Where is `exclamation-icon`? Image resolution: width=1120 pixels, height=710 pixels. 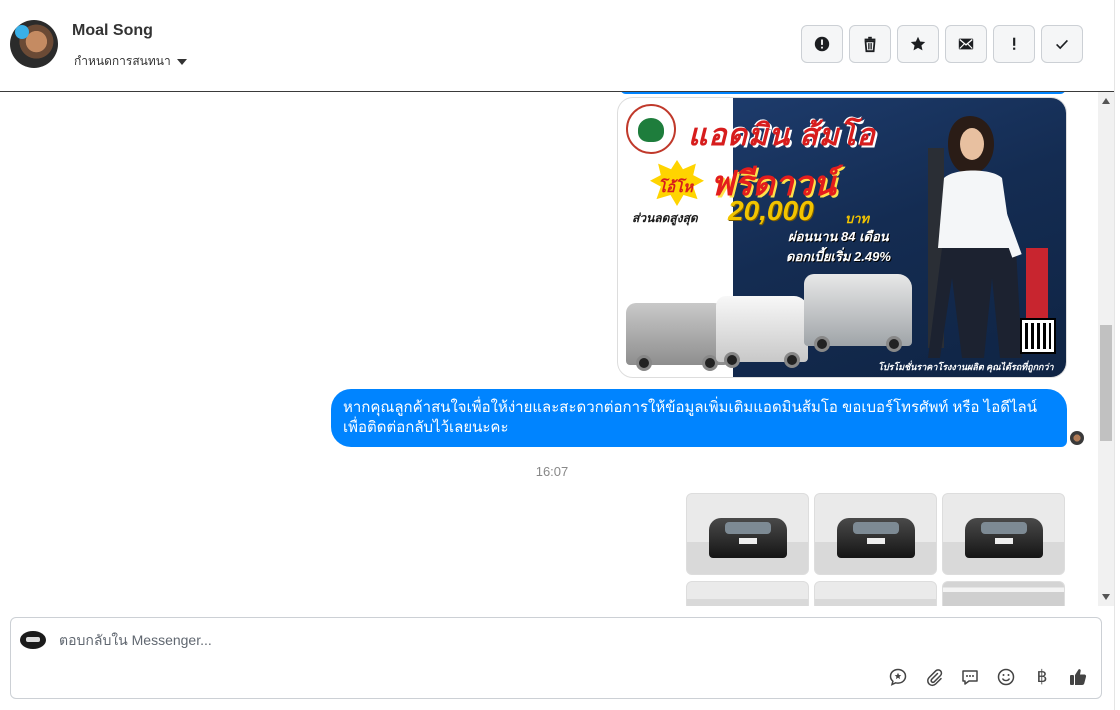
exclamation-icon is located at coordinates (1014, 43).